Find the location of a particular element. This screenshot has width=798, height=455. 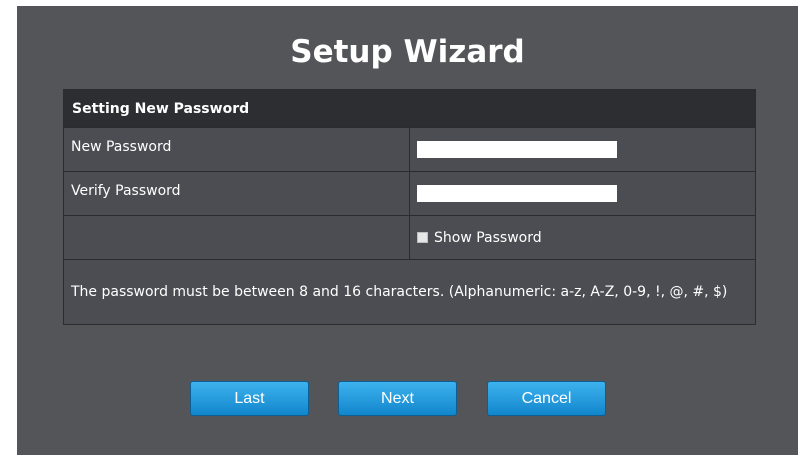

cancel-button: Cancel is located at coordinates (546, 398).